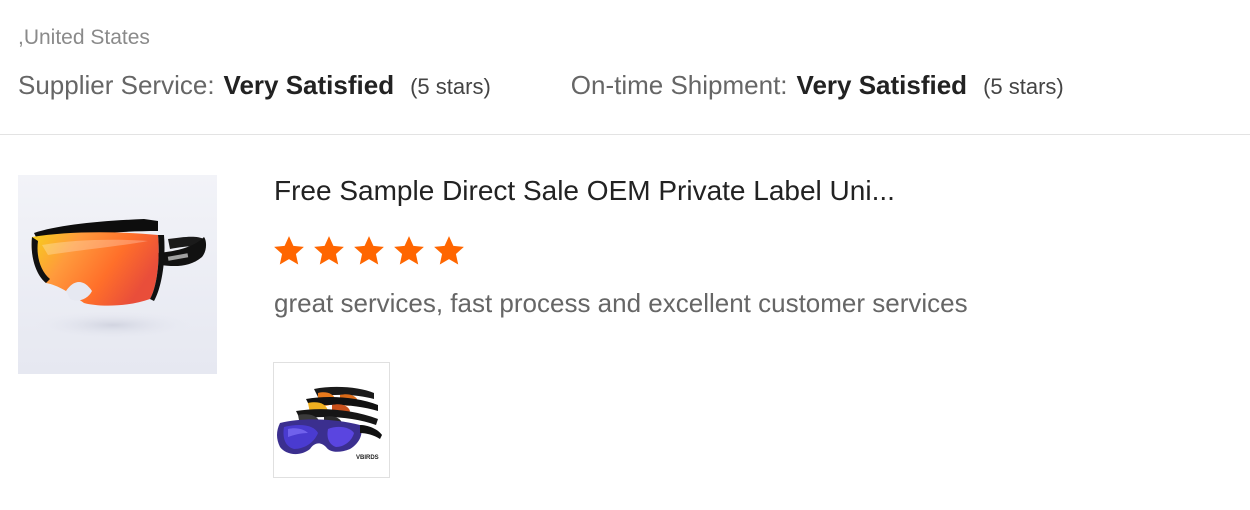  Describe the element at coordinates (84, 37) in the screenshot. I see `reviewer-location: ,United States` at that location.